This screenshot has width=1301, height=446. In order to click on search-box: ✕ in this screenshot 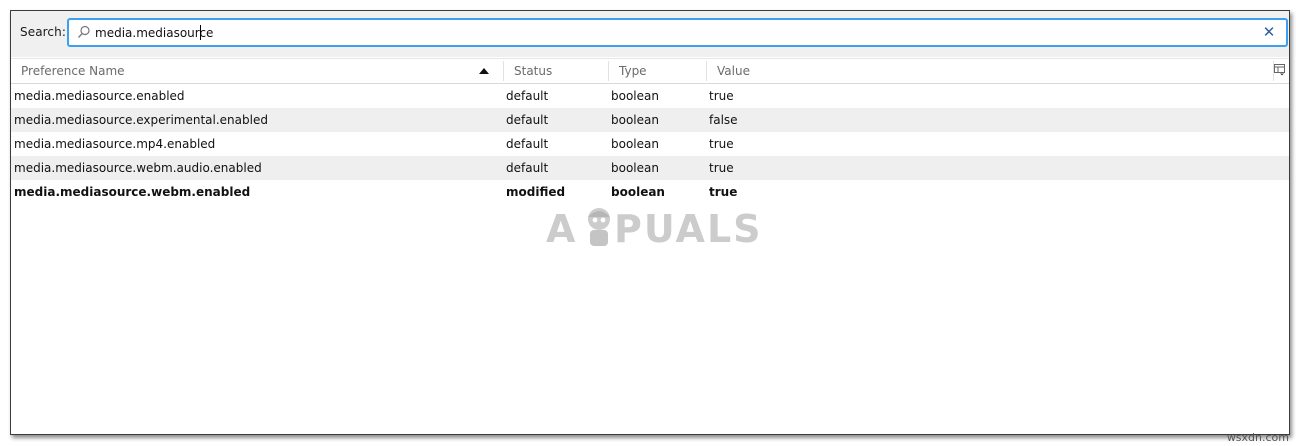, I will do `click(677, 32)`.